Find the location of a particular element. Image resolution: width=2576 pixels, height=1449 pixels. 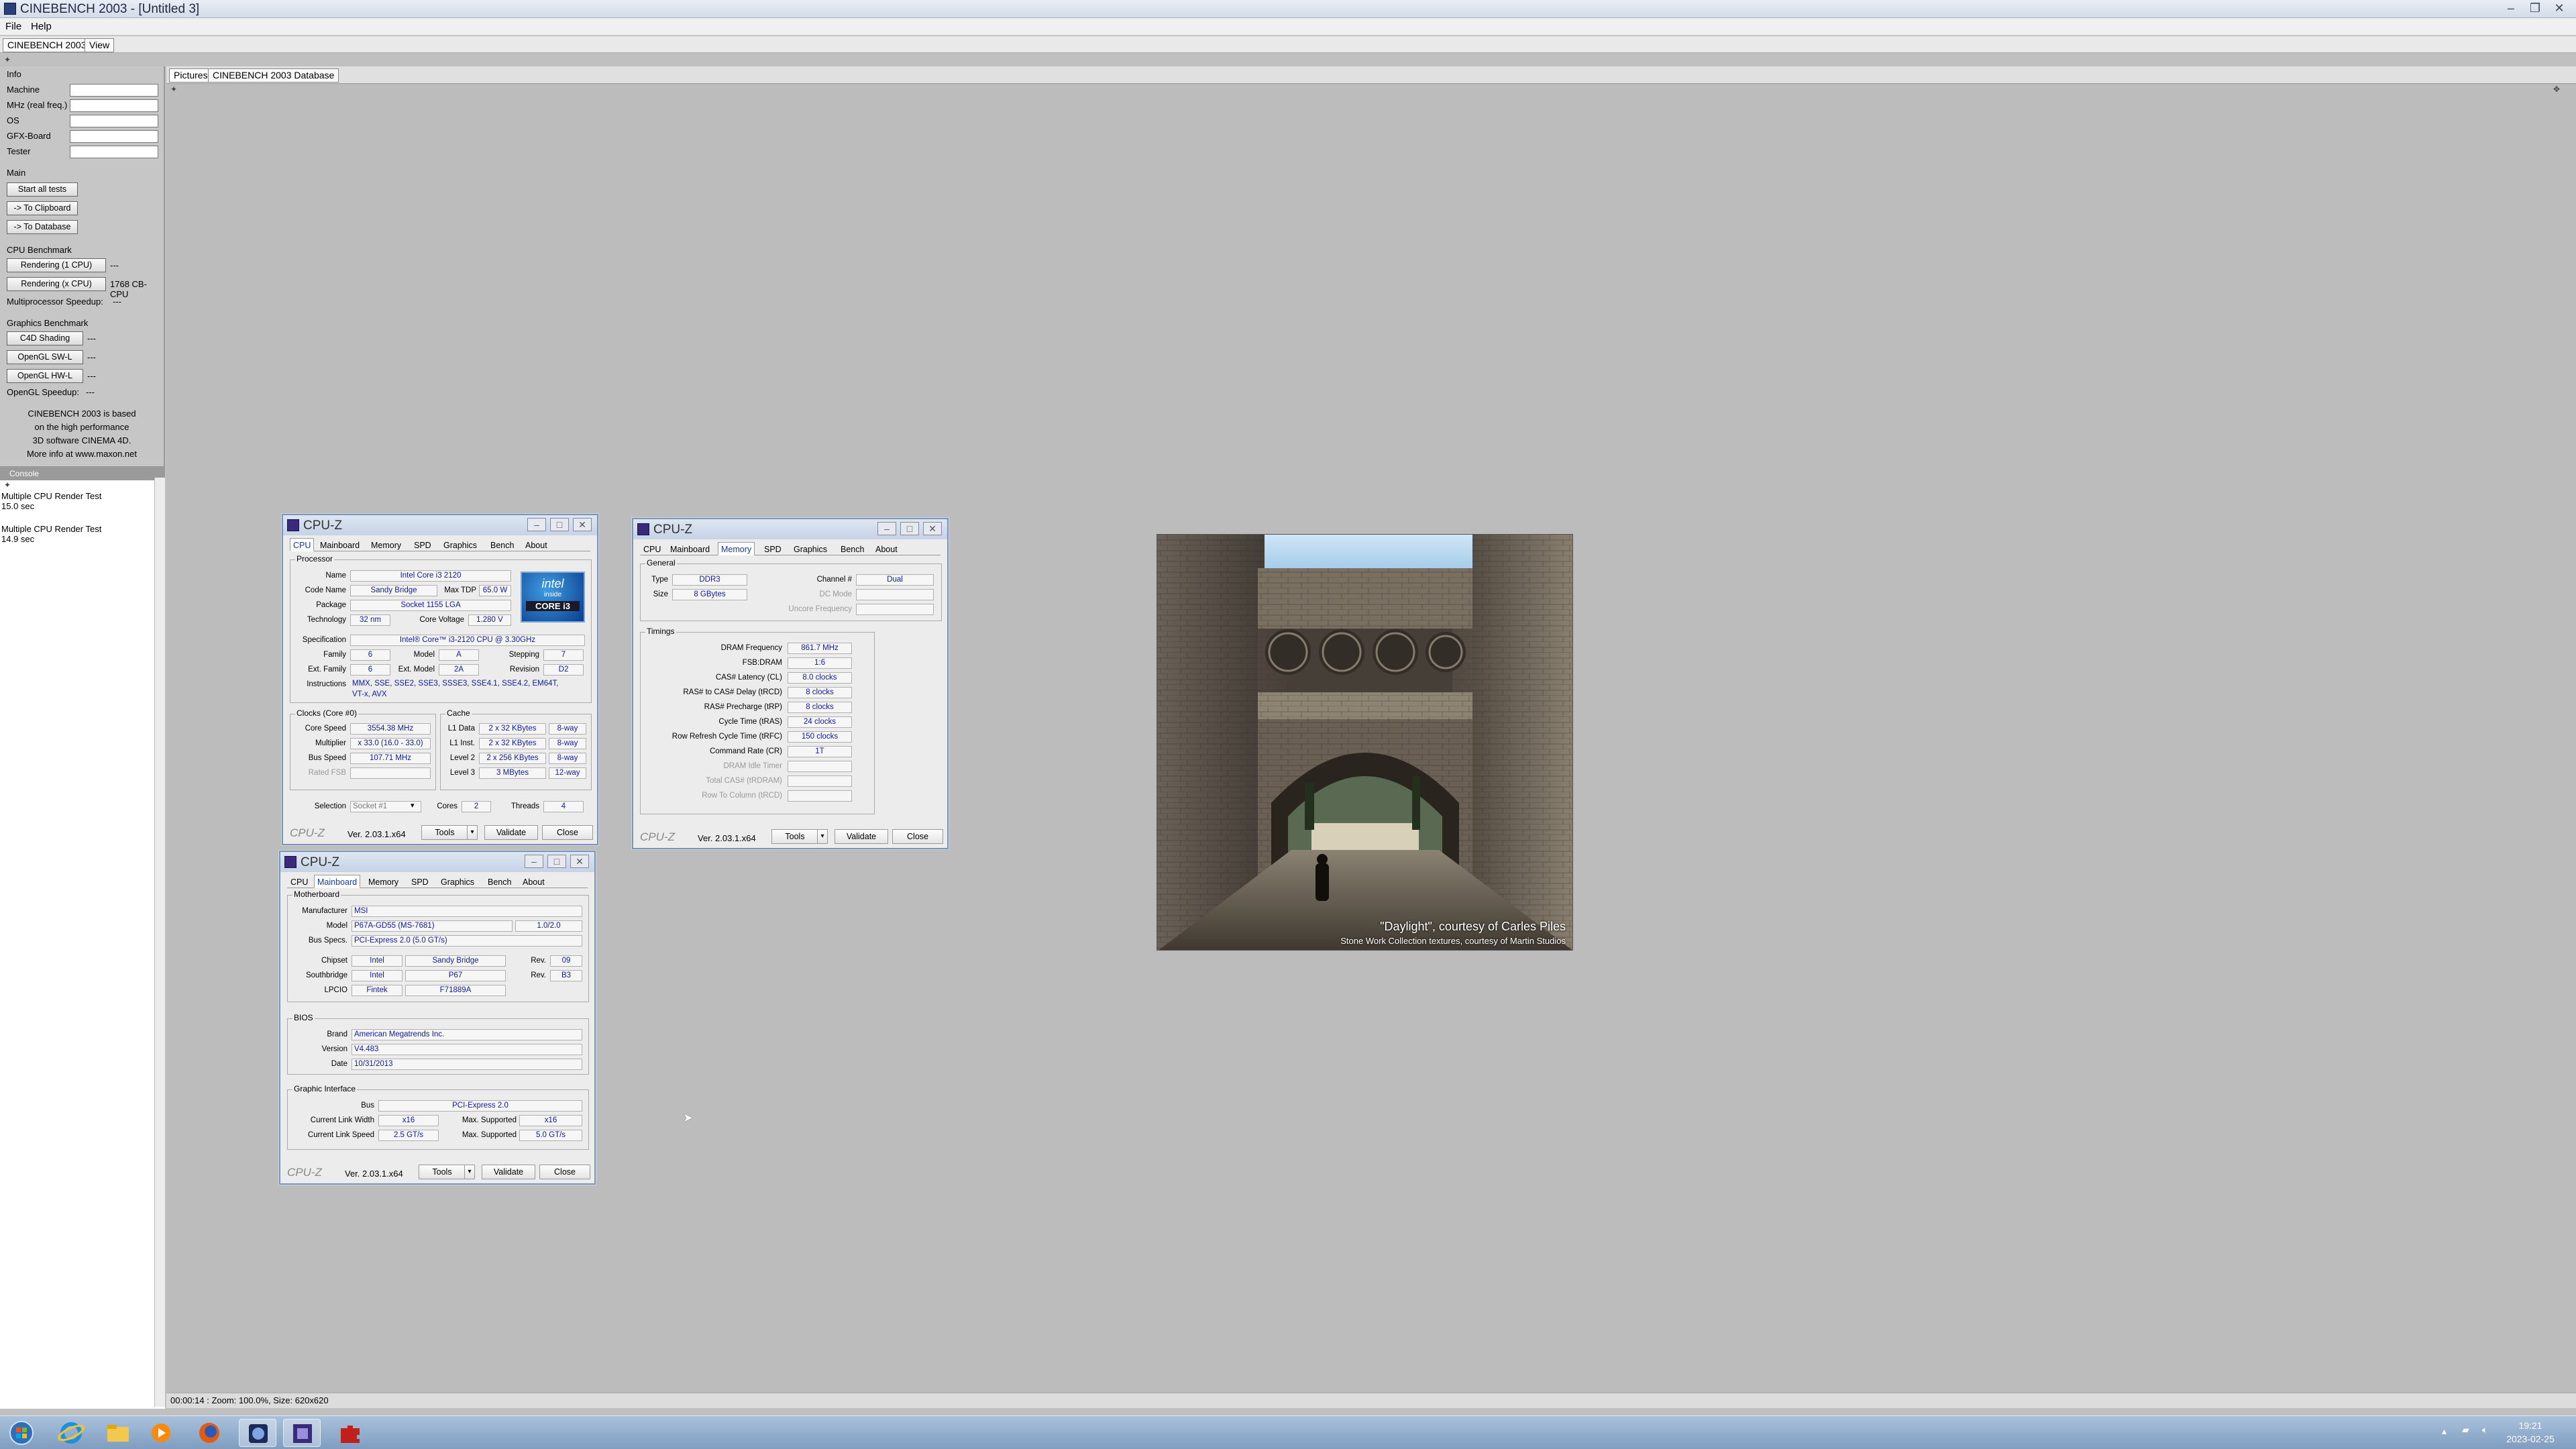

console-pin-icon: ✦ is located at coordinates (7, 485).